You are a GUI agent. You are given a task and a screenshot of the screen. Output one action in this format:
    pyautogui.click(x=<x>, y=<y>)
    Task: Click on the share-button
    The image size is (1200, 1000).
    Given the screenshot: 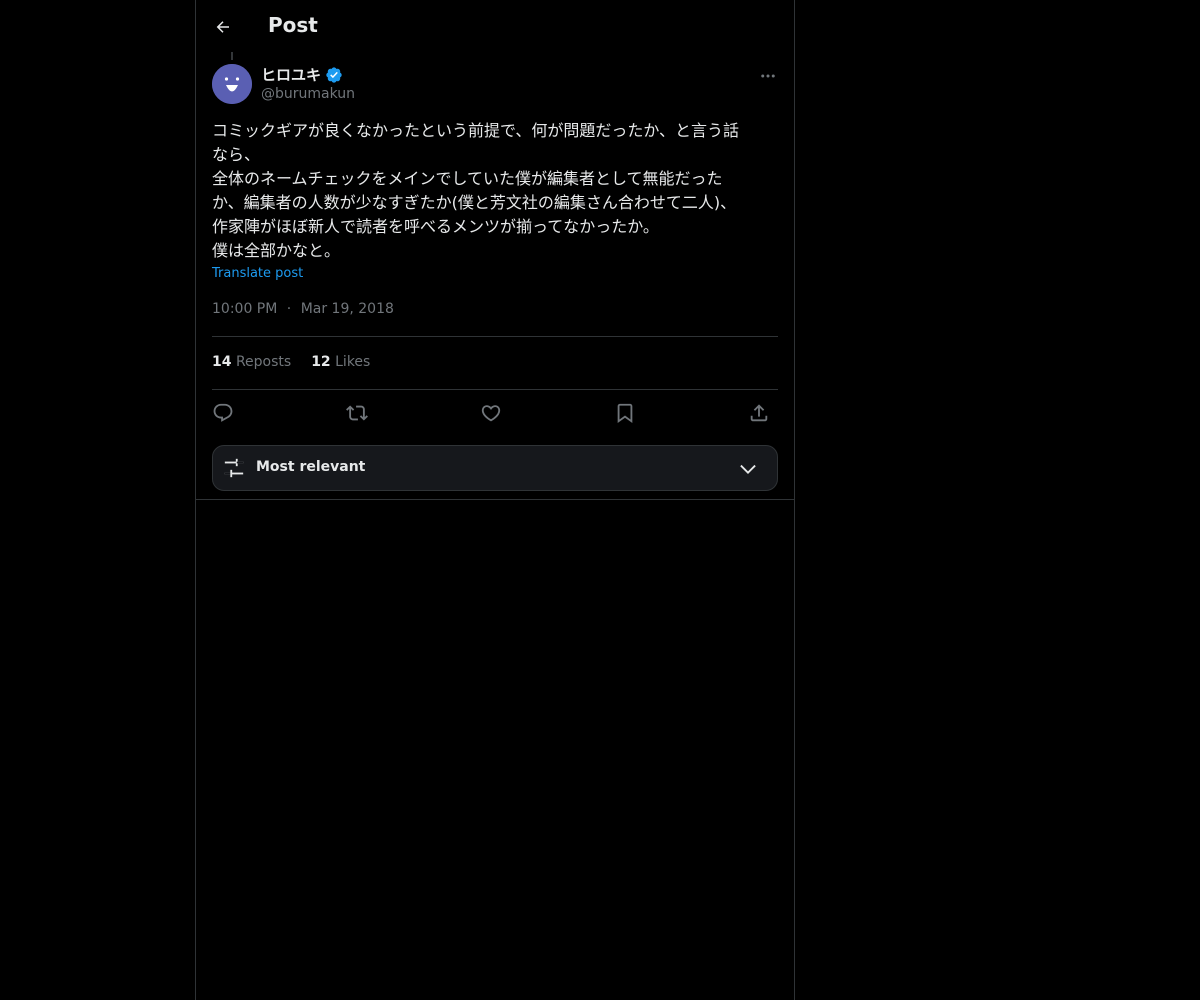 What is the action you would take?
    pyautogui.click(x=759, y=413)
    